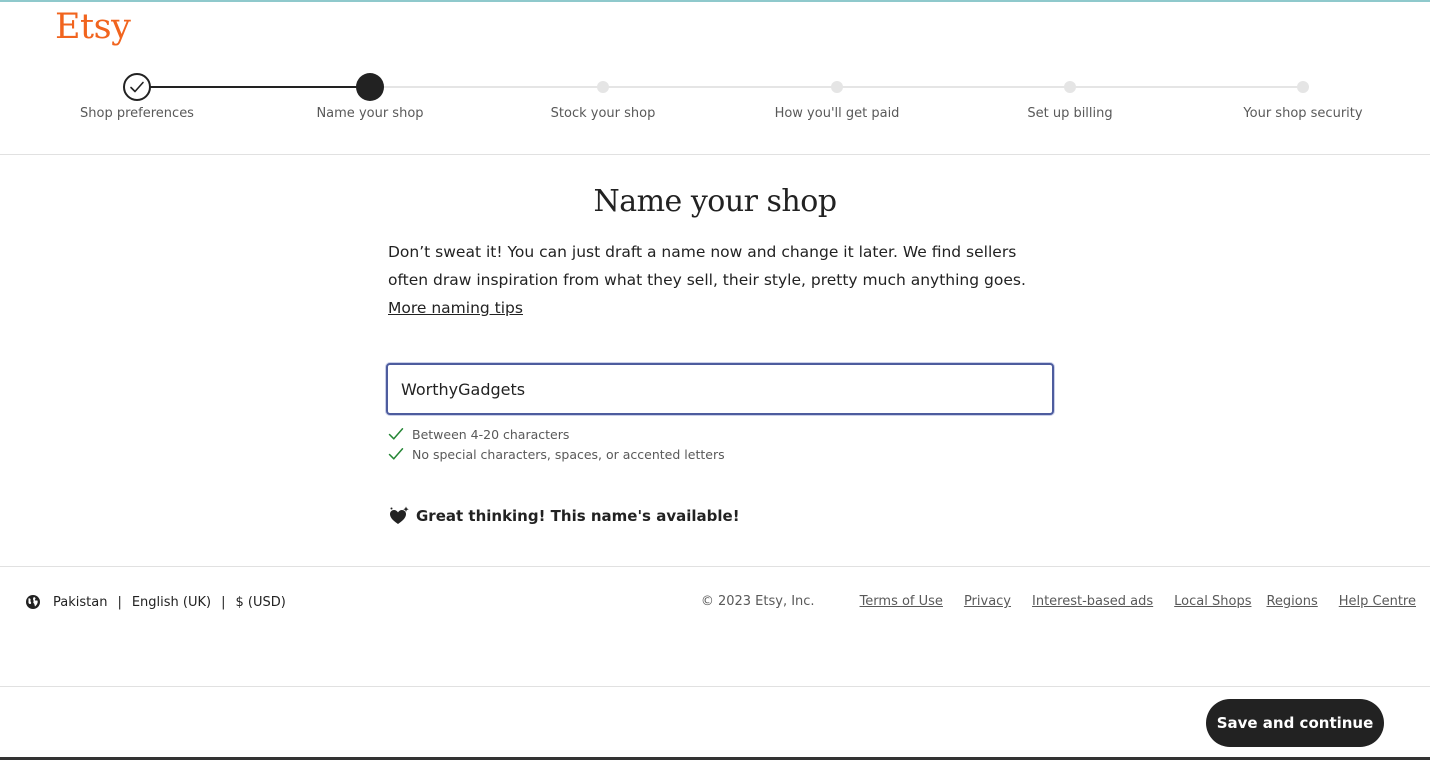 The height and width of the screenshot is (760, 1430). Describe the element at coordinates (837, 113) in the screenshot. I see `step-label: How you'll get paid` at that location.